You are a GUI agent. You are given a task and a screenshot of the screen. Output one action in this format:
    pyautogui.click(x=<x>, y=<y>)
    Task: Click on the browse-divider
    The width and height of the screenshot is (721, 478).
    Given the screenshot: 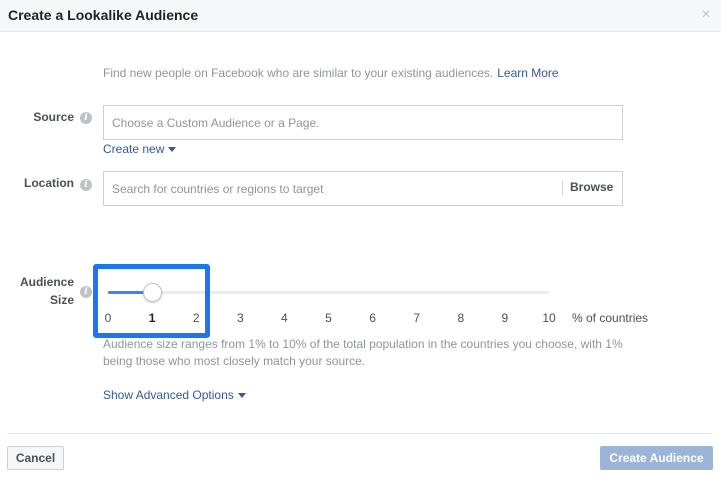 What is the action you would take?
    pyautogui.click(x=562, y=188)
    